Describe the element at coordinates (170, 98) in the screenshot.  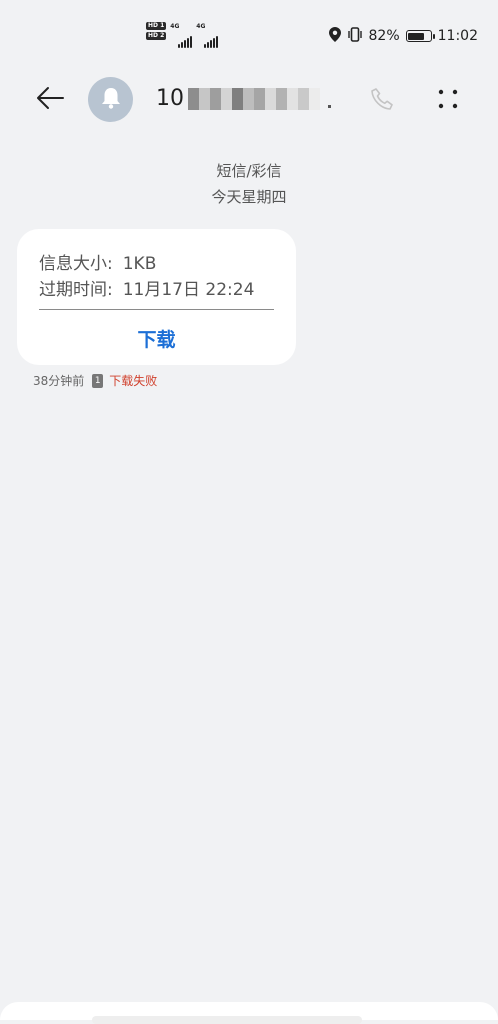
I see `contact-name-text: 10` at that location.